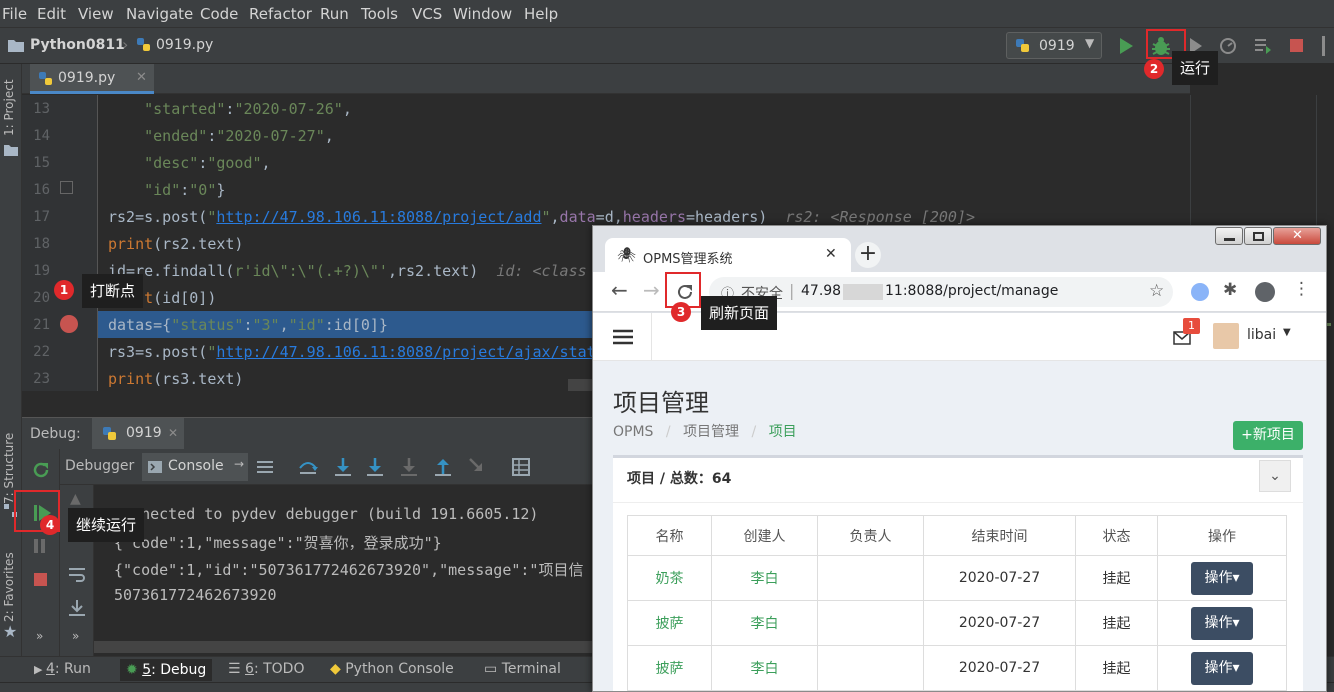  Describe the element at coordinates (77, 608) in the screenshot. I see `scroll-to-end-icon` at that location.